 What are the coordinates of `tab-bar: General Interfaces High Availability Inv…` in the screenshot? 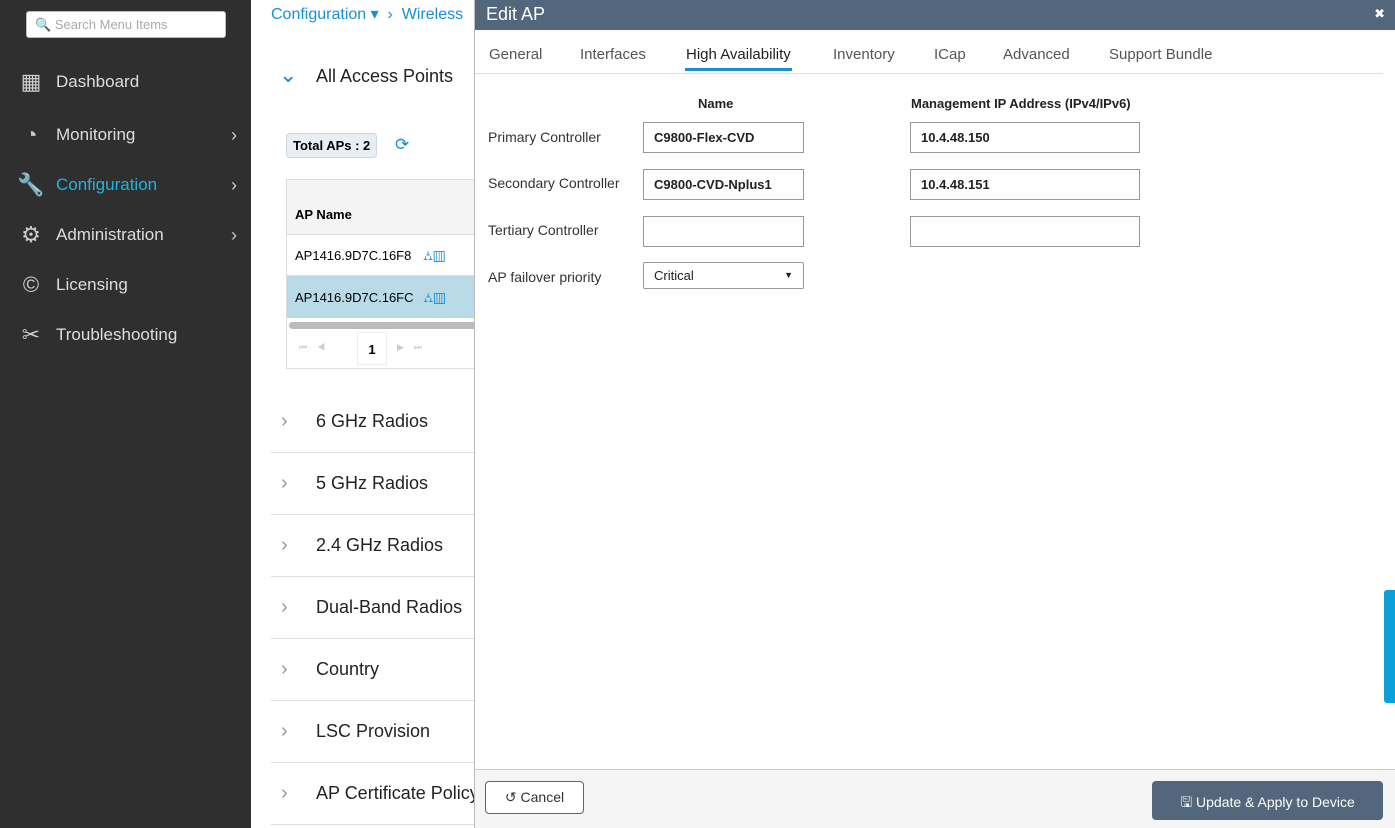 It's located at (929, 52).